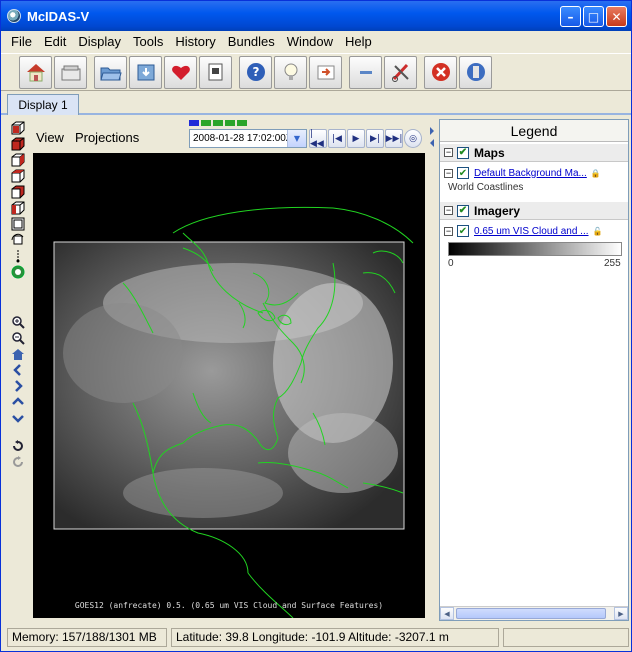  I want to click on last-frame-button: ▶▶|, so click(394, 138).